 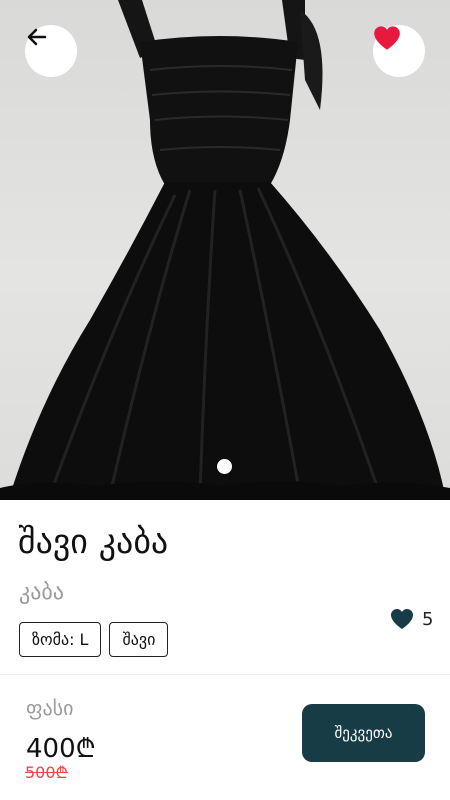 What do you see at coordinates (51, 51) in the screenshot?
I see `back-button` at bounding box center [51, 51].